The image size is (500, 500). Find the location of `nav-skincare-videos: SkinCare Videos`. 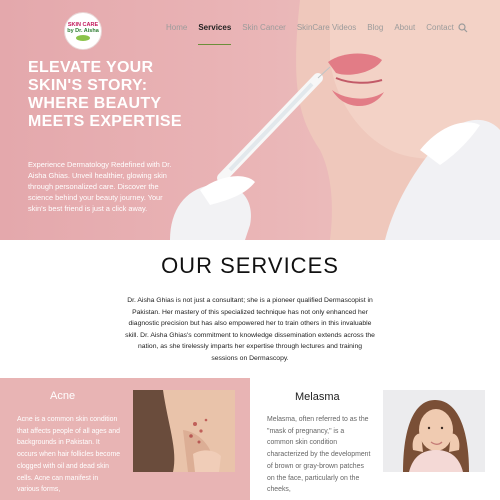

nav-skincare-videos: SkinCare Videos is located at coordinates (326, 28).